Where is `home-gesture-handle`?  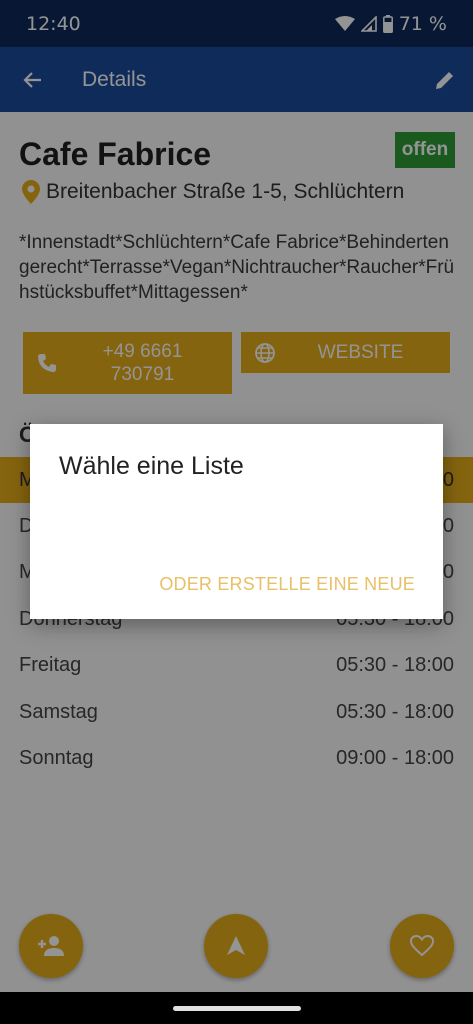
home-gesture-handle is located at coordinates (237, 1008).